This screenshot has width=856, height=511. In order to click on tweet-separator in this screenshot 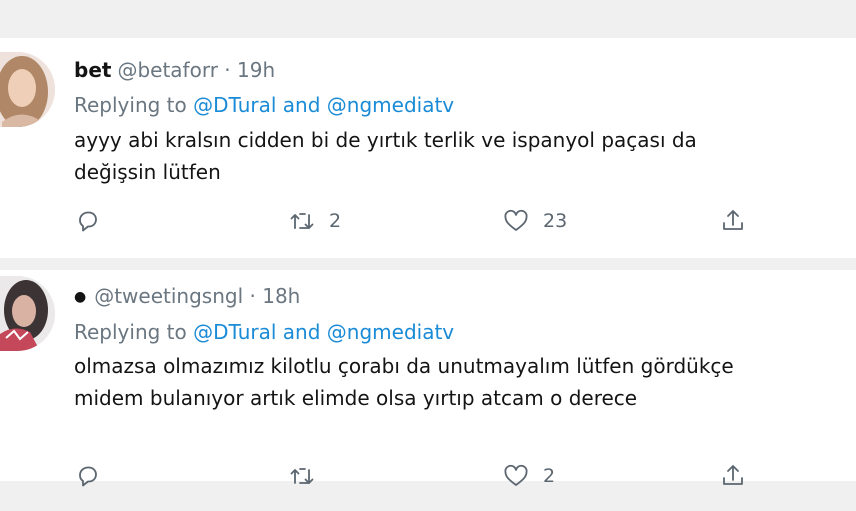, I will do `click(428, 264)`.